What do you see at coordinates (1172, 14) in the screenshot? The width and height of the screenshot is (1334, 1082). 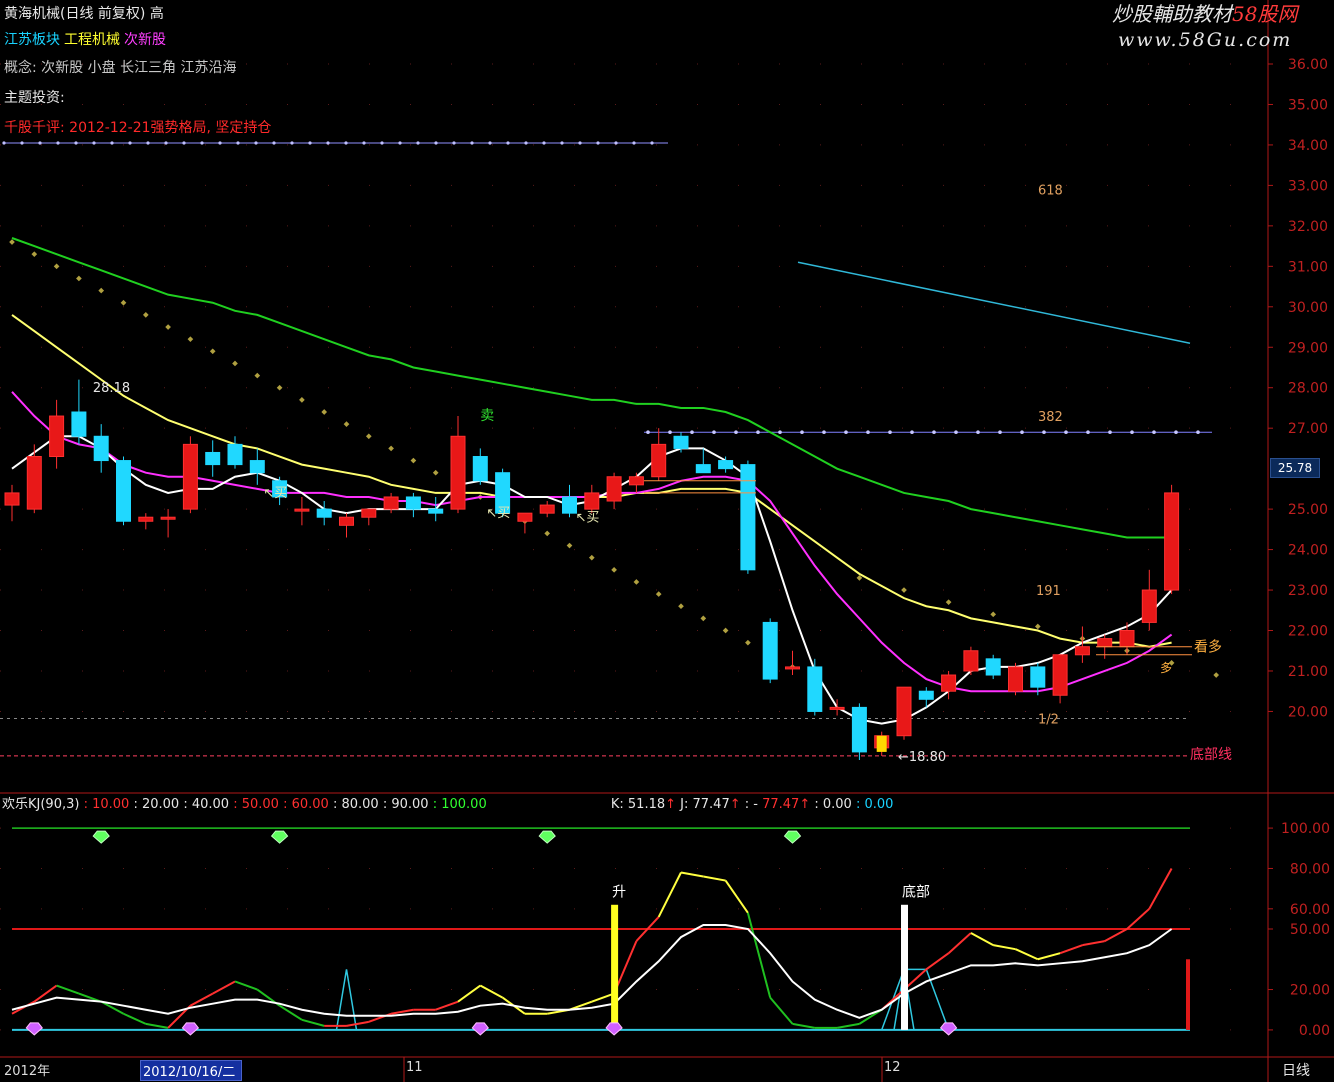 I see `watermark-cn-prefix: 炒股輔助教材` at bounding box center [1172, 14].